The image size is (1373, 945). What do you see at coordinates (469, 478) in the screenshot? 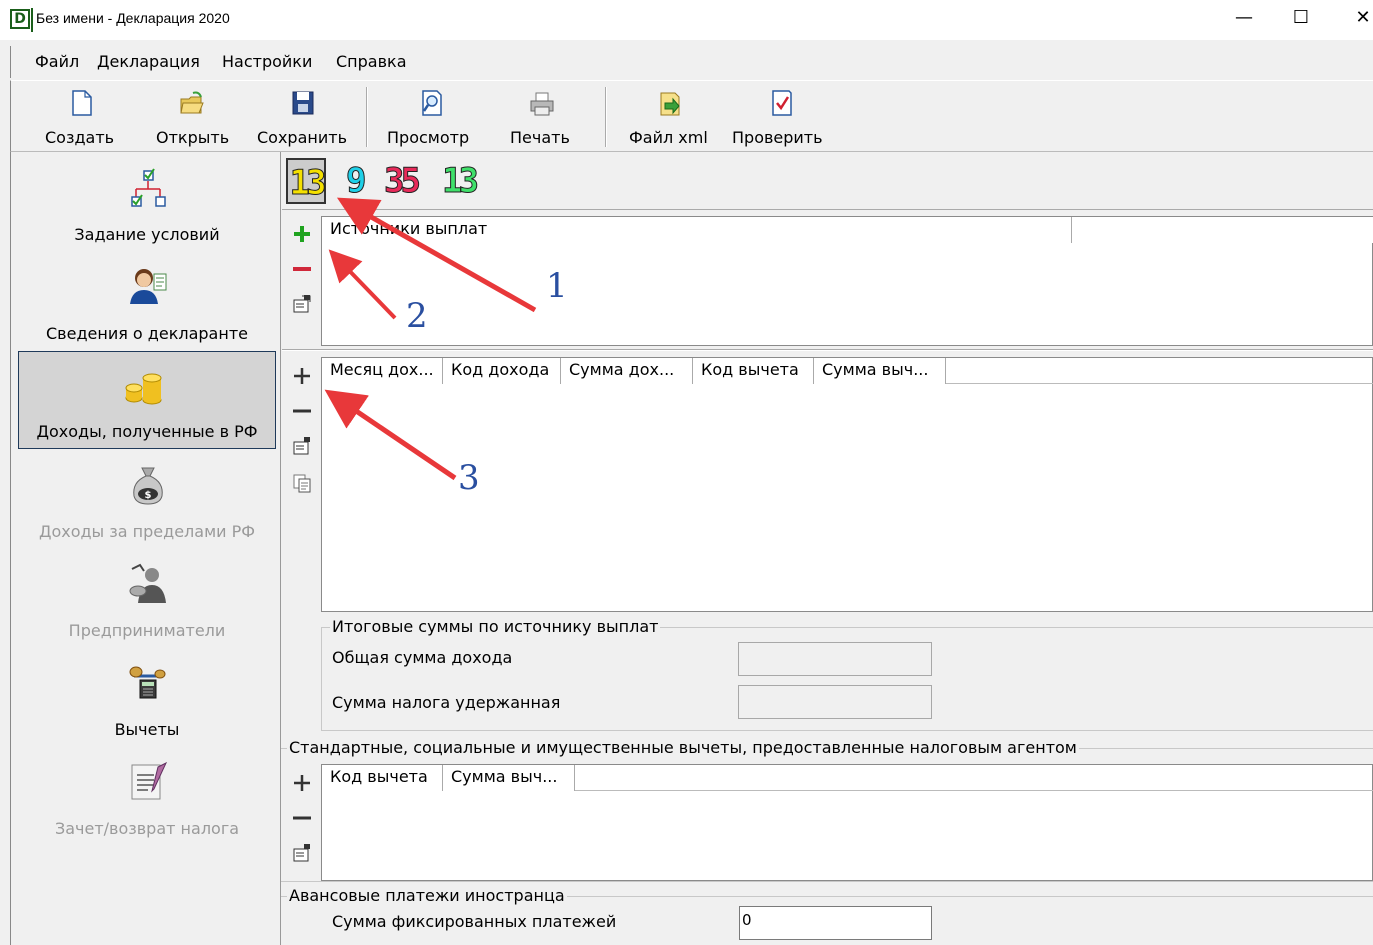
I see `annotation-label-3: 3` at bounding box center [469, 478].